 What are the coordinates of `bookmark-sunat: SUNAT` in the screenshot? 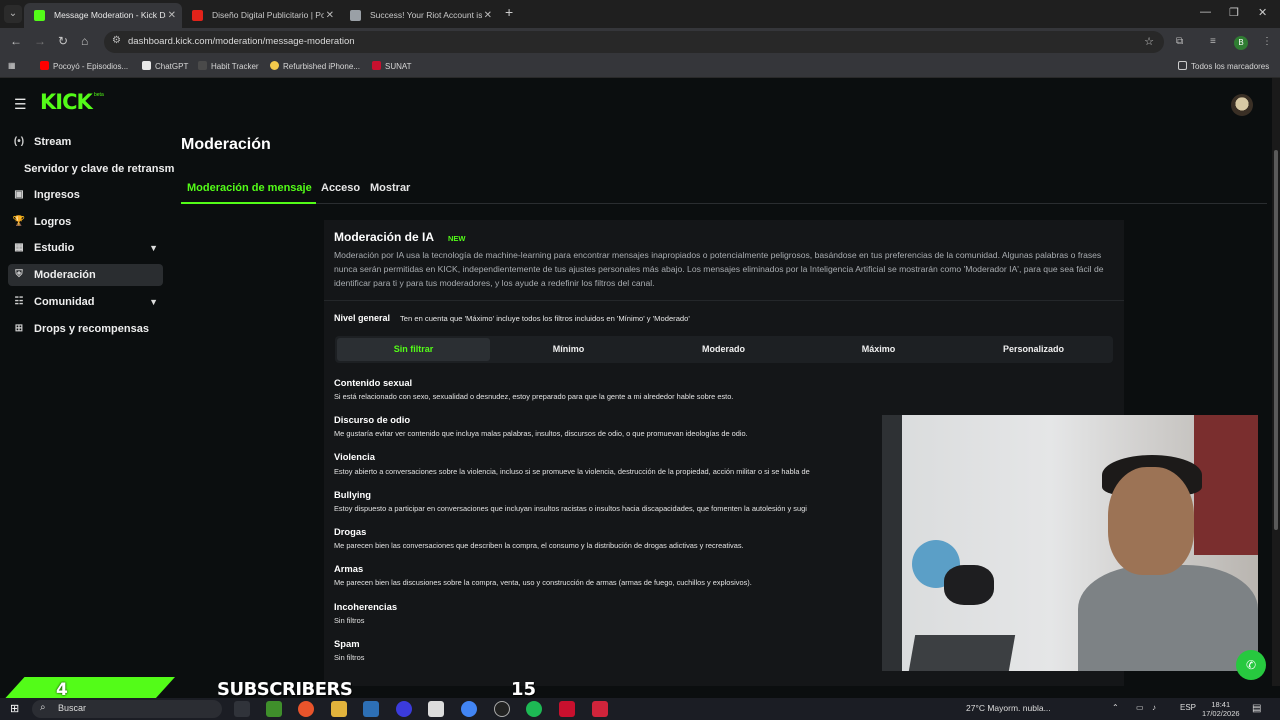 It's located at (392, 66).